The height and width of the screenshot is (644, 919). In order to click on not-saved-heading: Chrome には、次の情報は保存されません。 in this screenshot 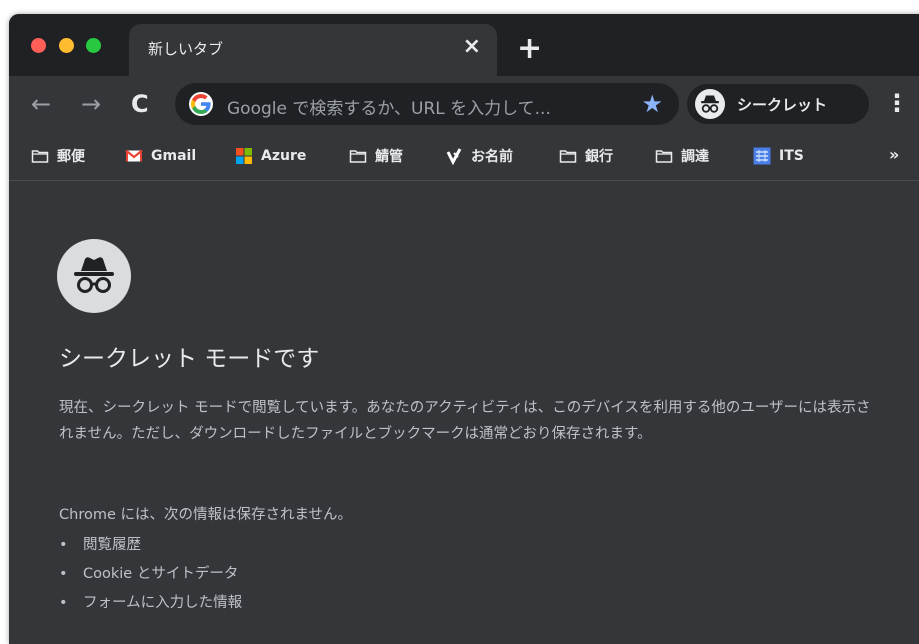, I will do `click(206, 515)`.